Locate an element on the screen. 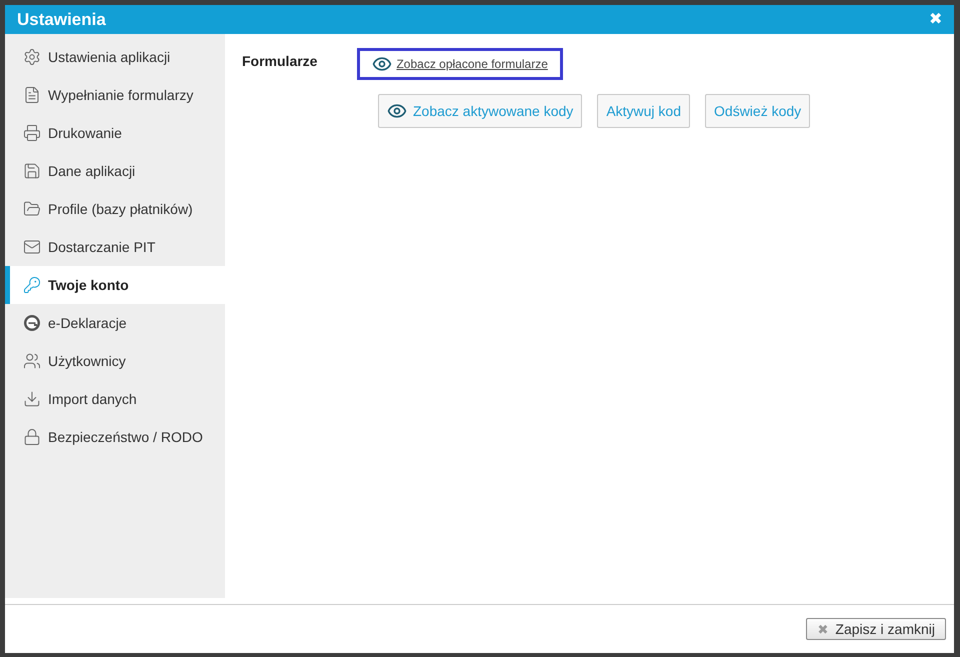 The height and width of the screenshot is (657, 960). window-title: Ustawienia is located at coordinates (61, 19).